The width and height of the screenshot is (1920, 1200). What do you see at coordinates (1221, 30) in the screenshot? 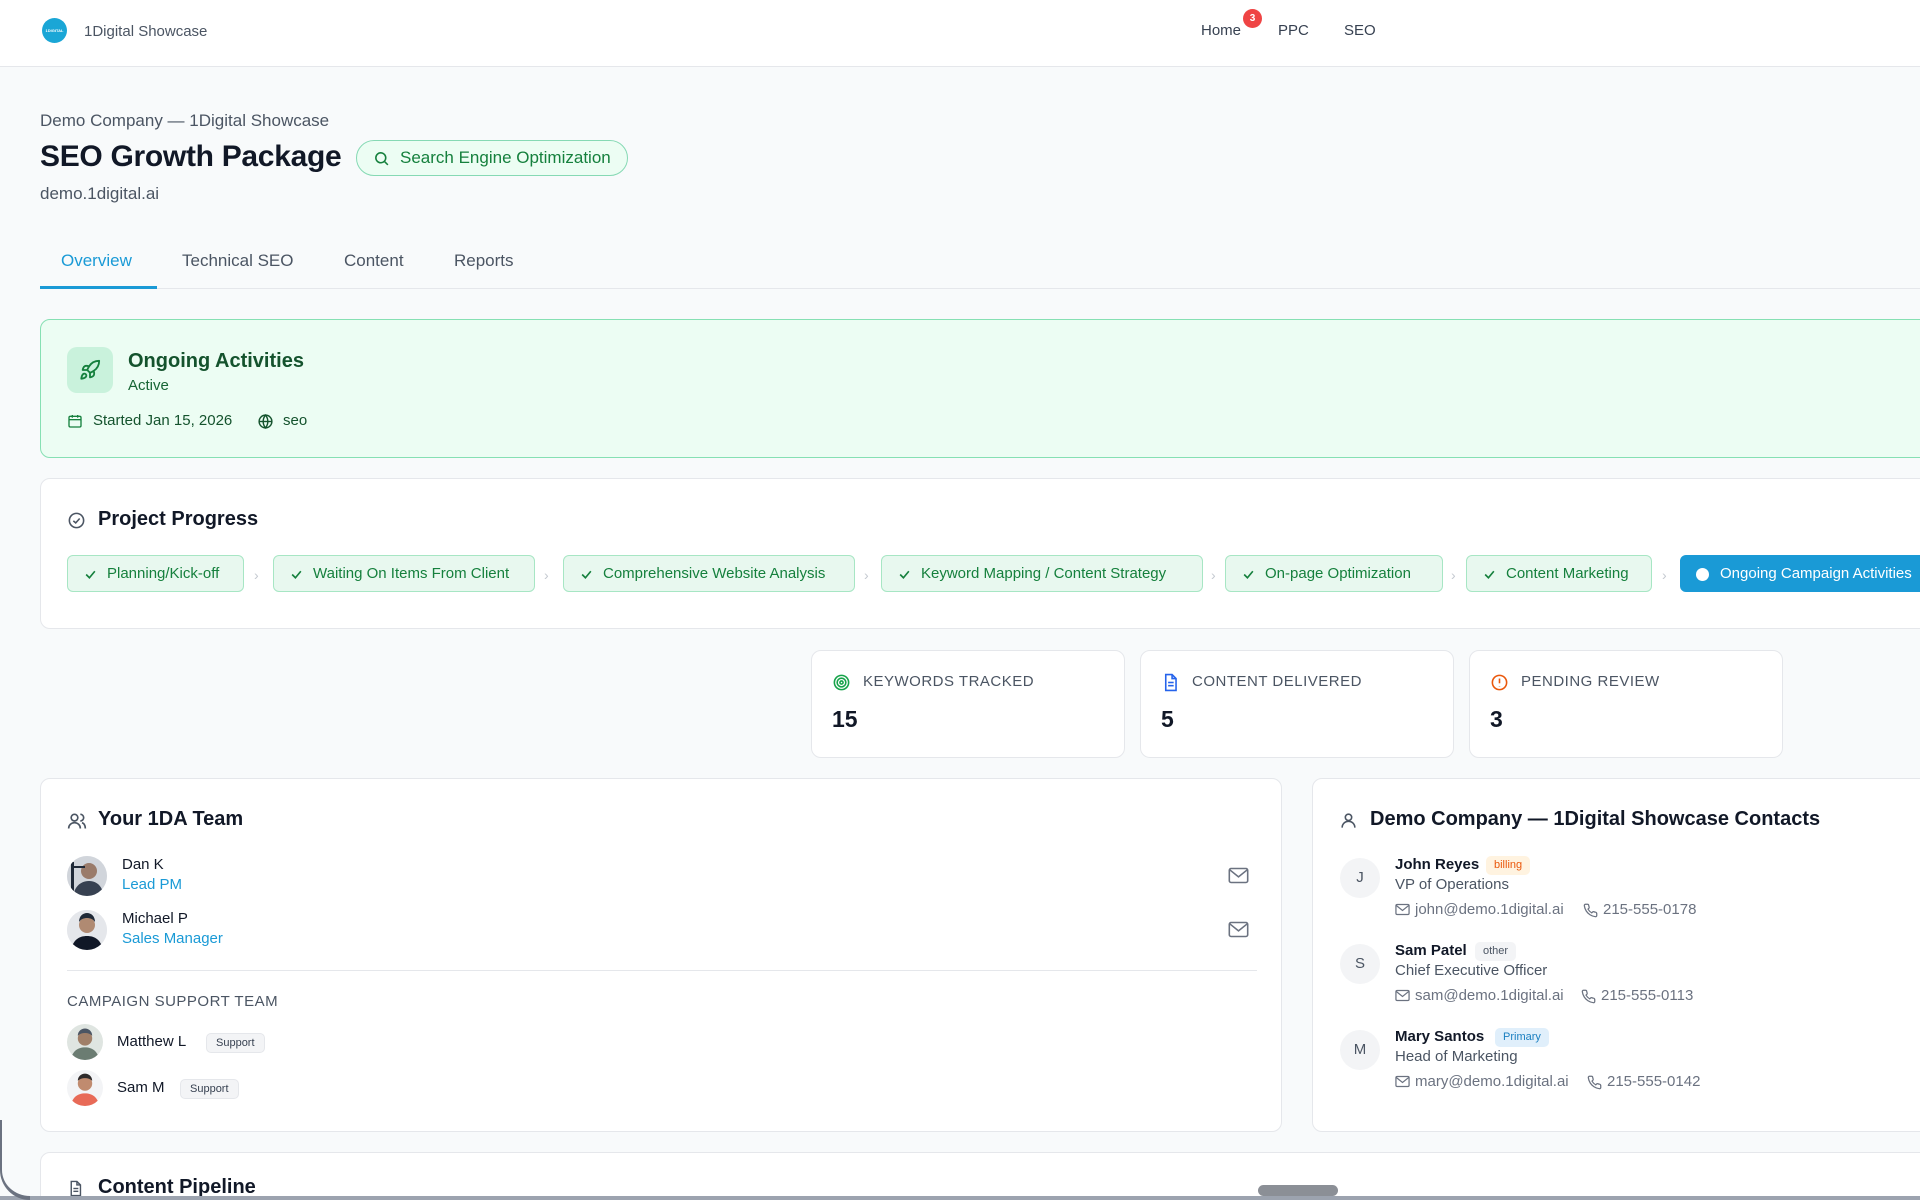
I see `nav-home: Home` at bounding box center [1221, 30].